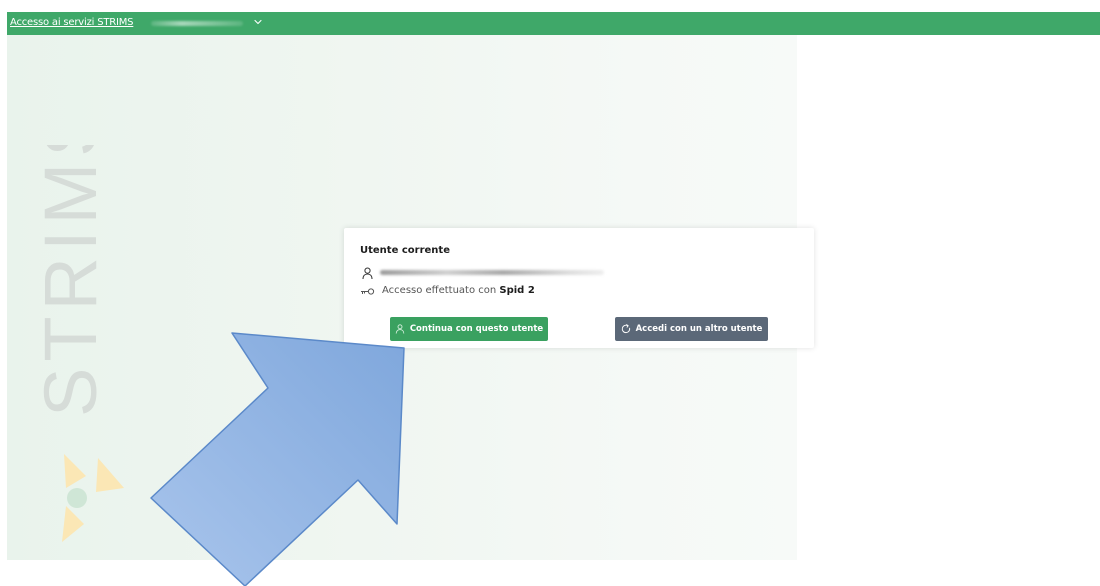 This screenshot has width=1100, height=586. I want to click on continue-button-label: Continua con questo utente, so click(476, 329).